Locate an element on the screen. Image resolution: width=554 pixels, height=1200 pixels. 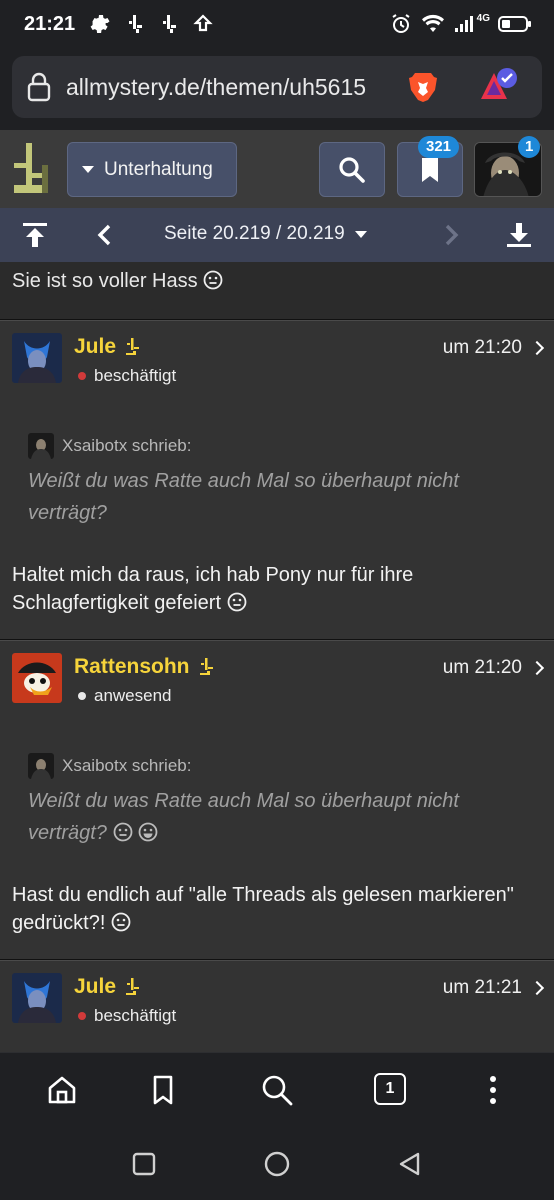
home-circle-icon is located at coordinates (277, 1164).